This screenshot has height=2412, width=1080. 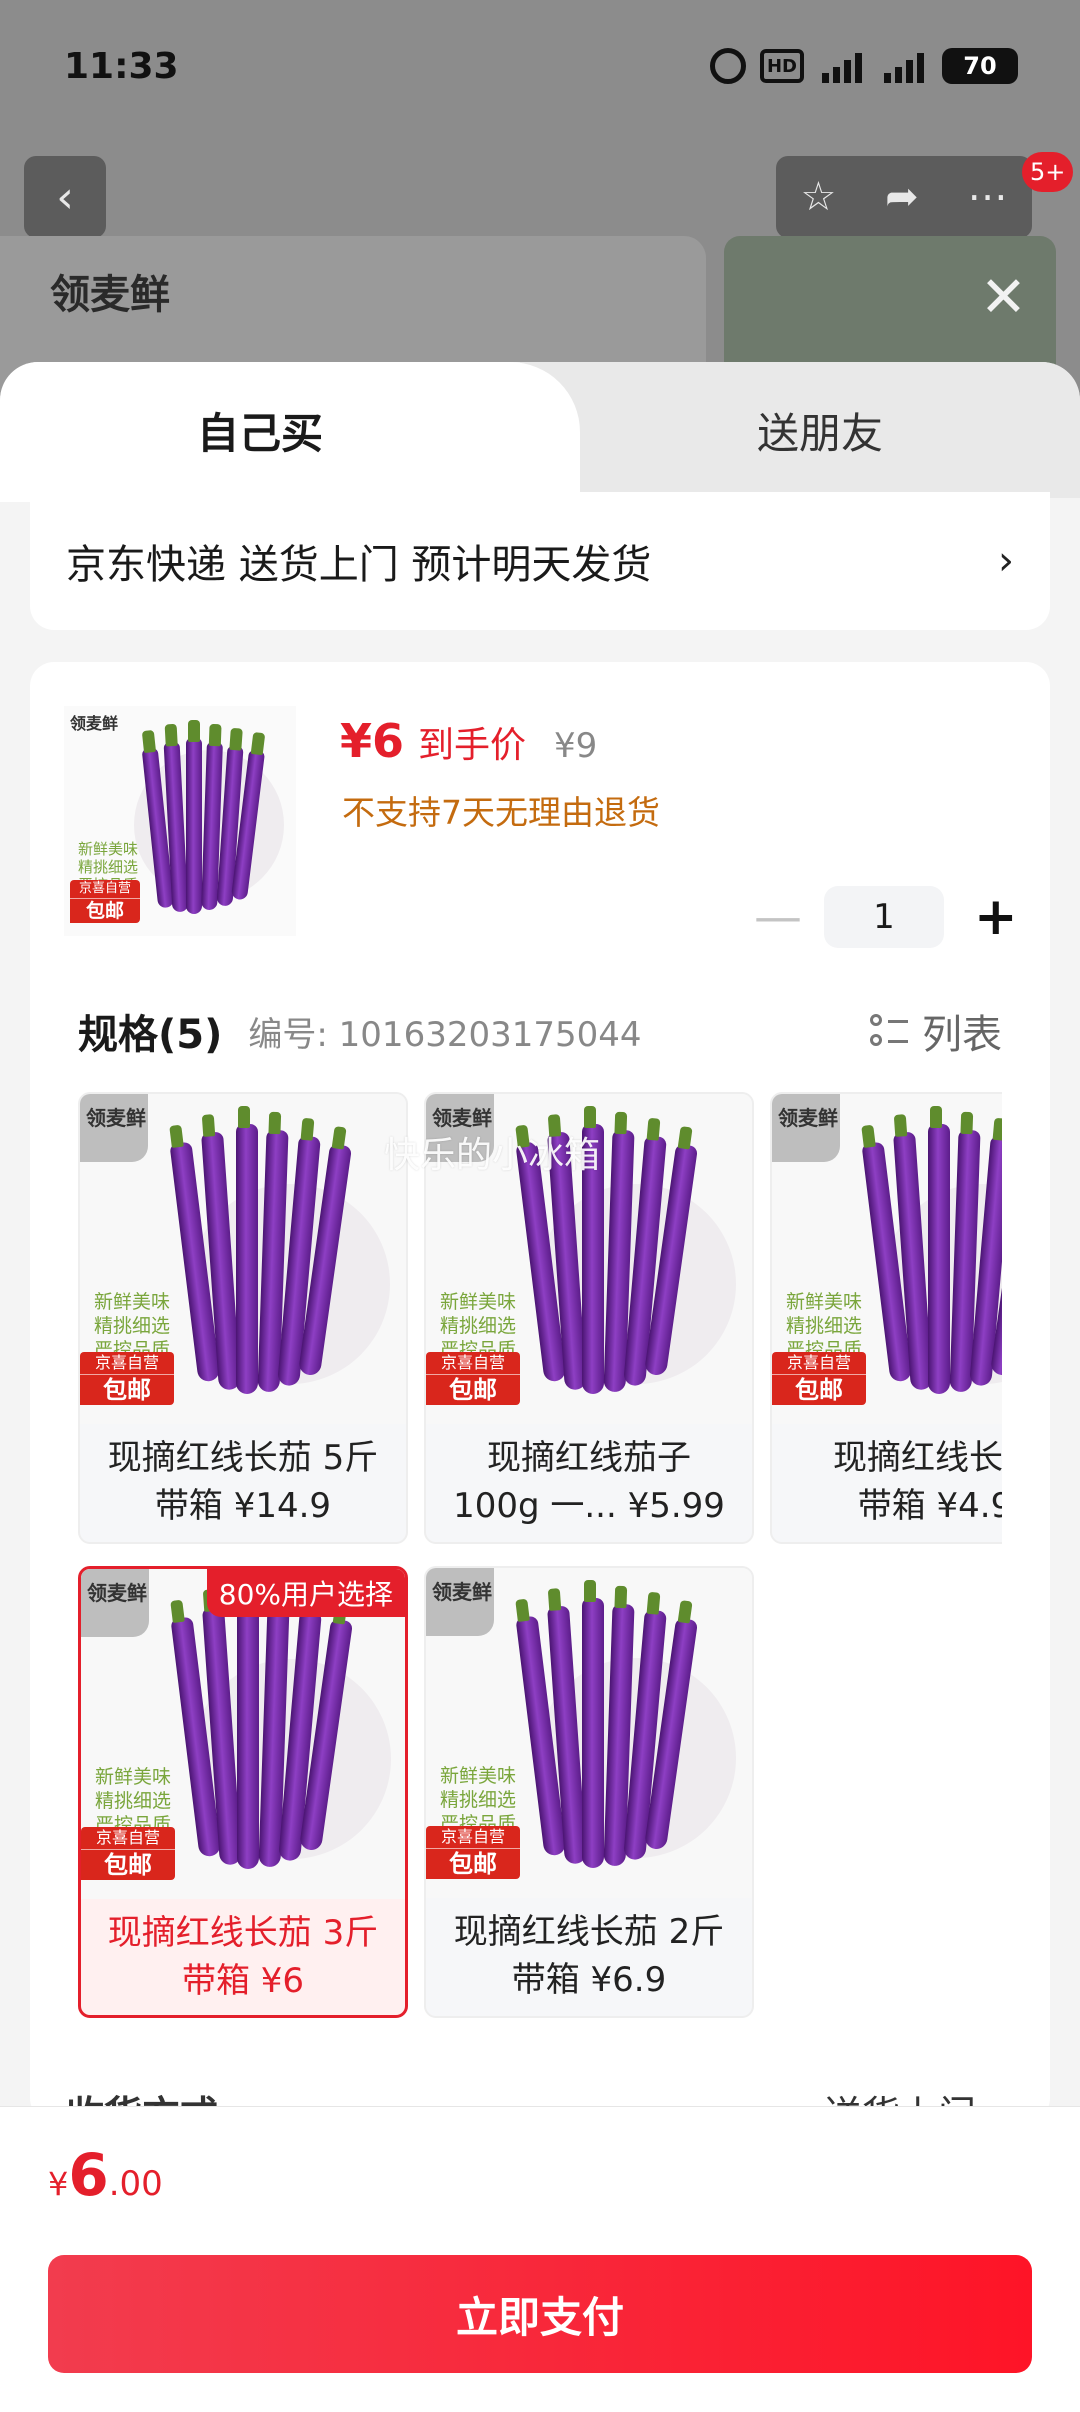 What do you see at coordinates (243, 1960) in the screenshot?
I see `spec-option-label: 现摘红线长茄 3斤 带箱 ¥6` at bounding box center [243, 1960].